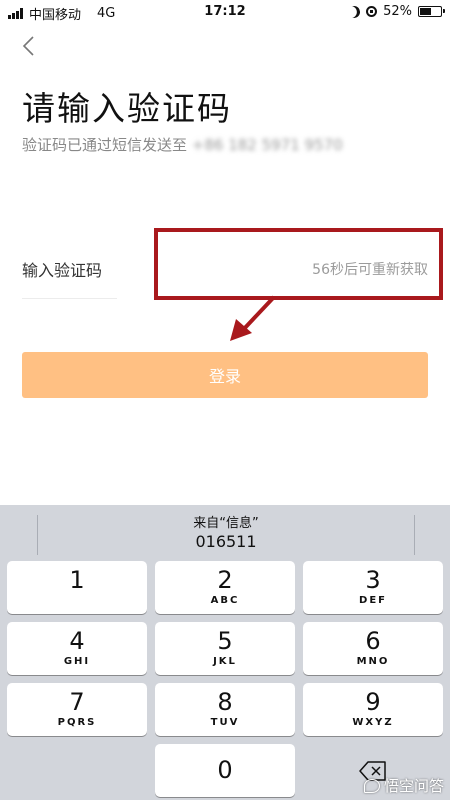  What do you see at coordinates (77, 641) in the screenshot?
I see `key-digit: 4` at bounding box center [77, 641].